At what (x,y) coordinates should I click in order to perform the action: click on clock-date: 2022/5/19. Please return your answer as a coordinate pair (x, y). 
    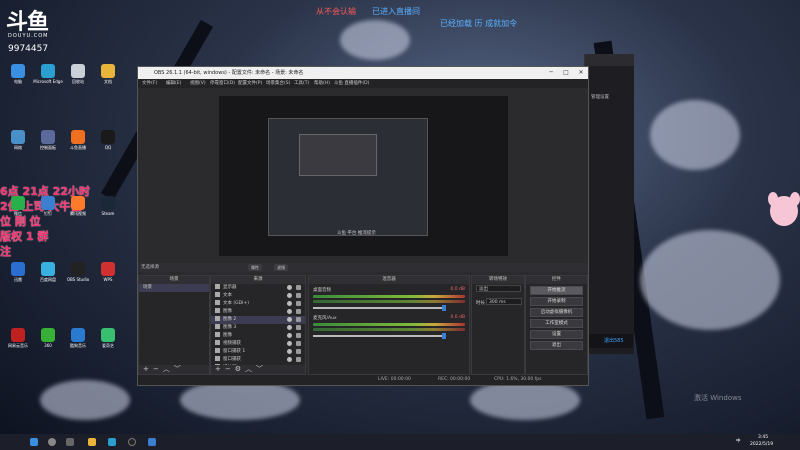
    Looking at the image, I should click on (761, 444).